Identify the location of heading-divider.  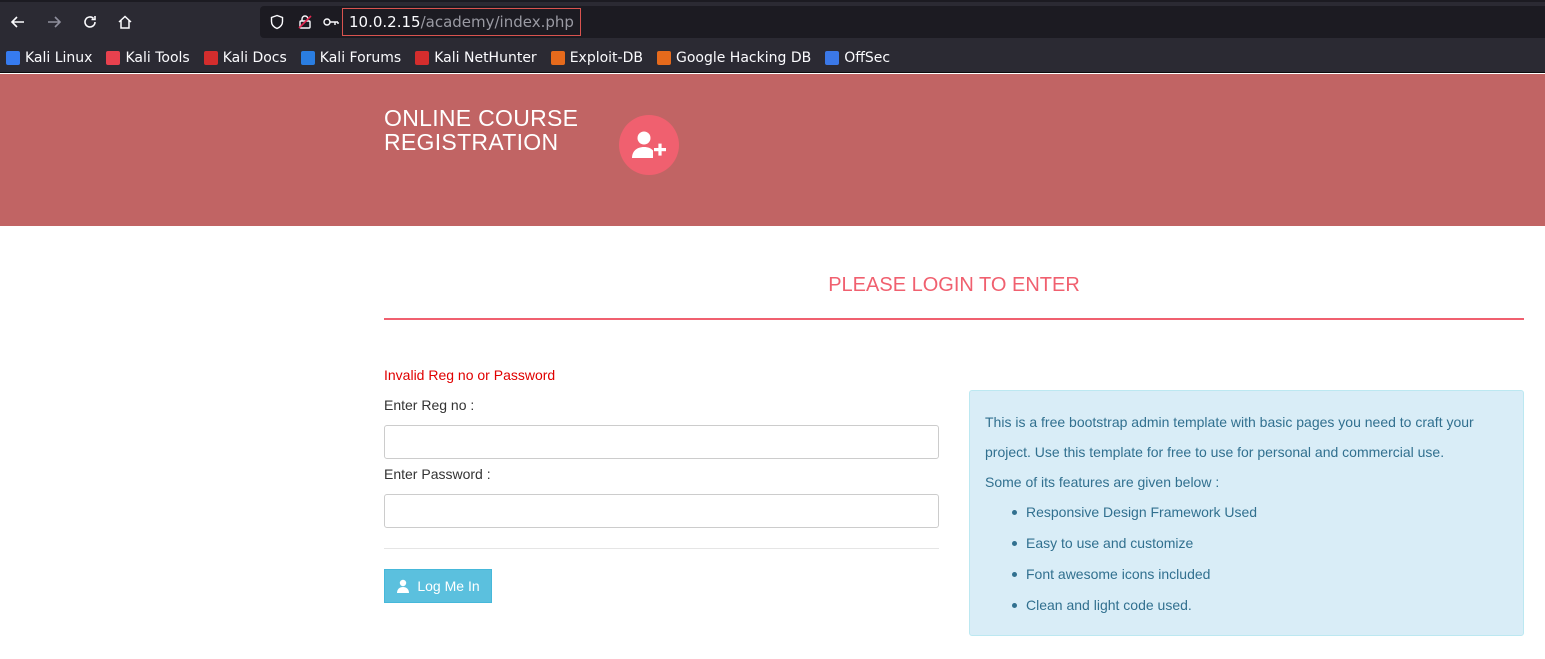
(954, 319).